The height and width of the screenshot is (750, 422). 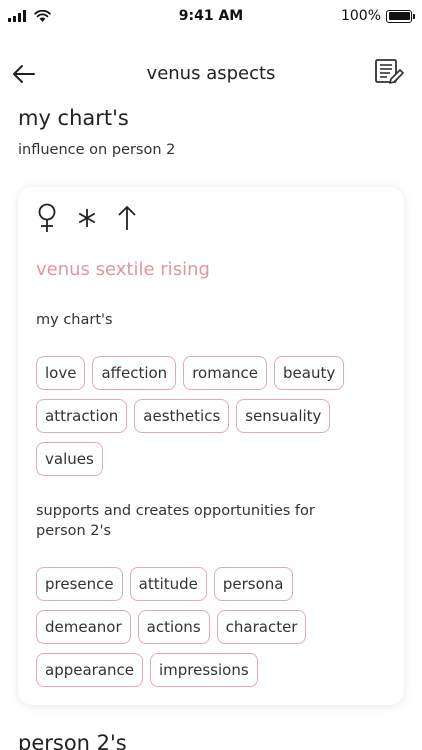 What do you see at coordinates (72, 740) in the screenshot?
I see `next-section-title: person 2's` at bounding box center [72, 740].